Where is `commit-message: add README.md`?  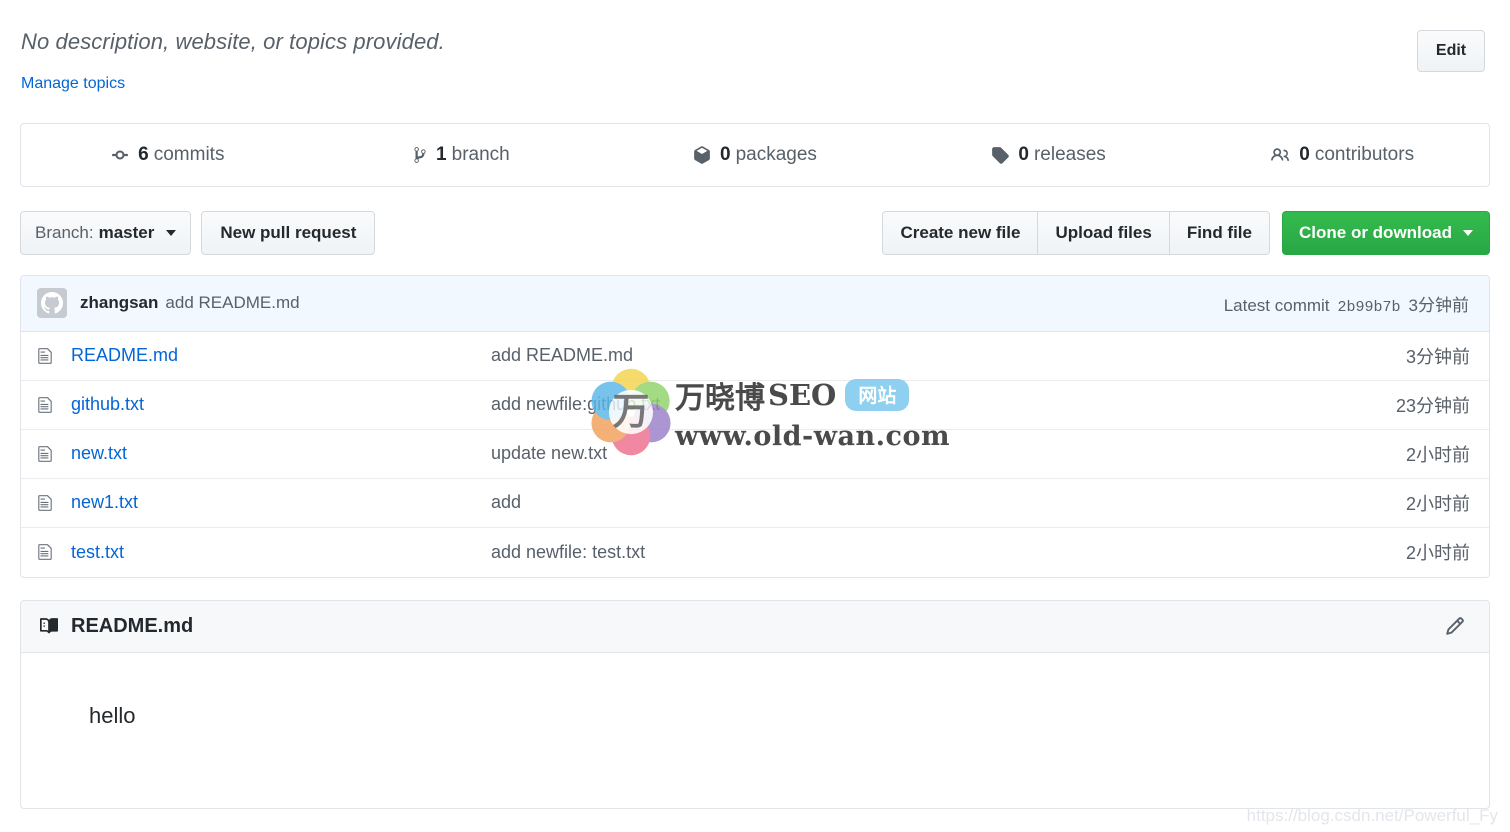 commit-message: add README.md is located at coordinates (232, 303).